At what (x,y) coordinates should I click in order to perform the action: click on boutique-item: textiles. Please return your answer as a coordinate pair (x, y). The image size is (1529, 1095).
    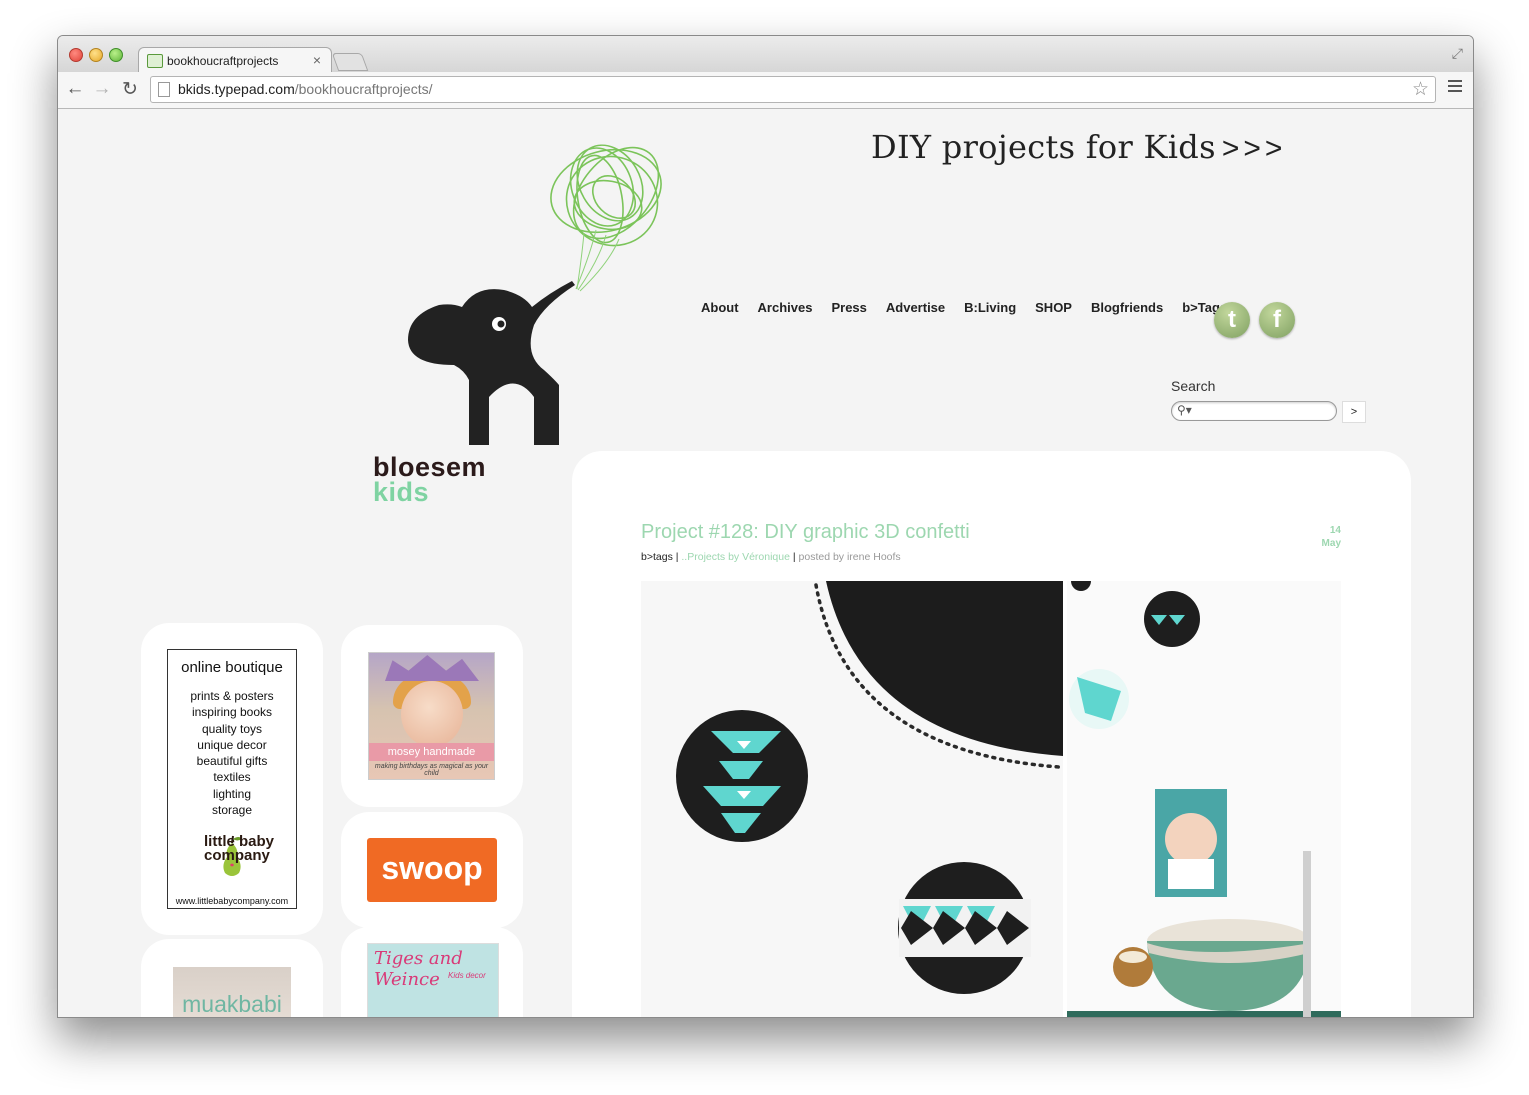
    Looking at the image, I should click on (232, 777).